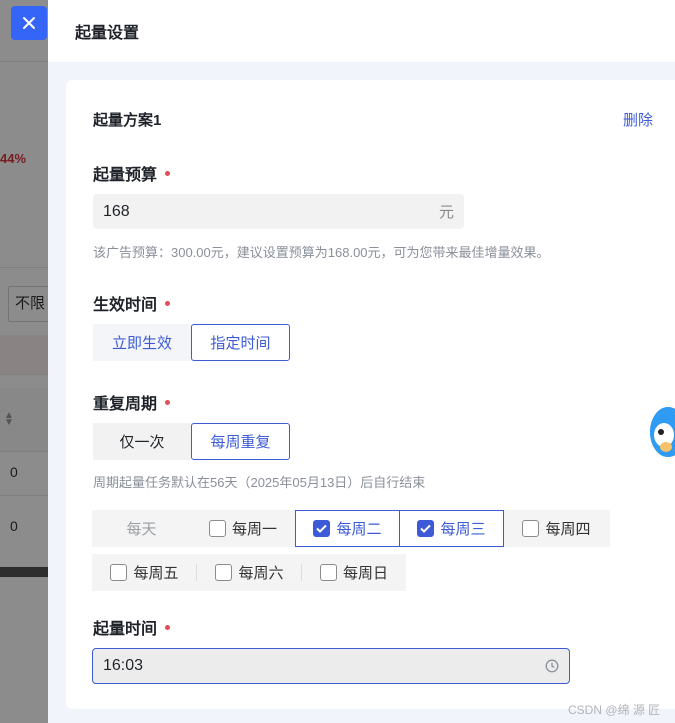 The width and height of the screenshot is (675, 723). I want to click on repeat-cycle-label: 重复周期, so click(132, 402).